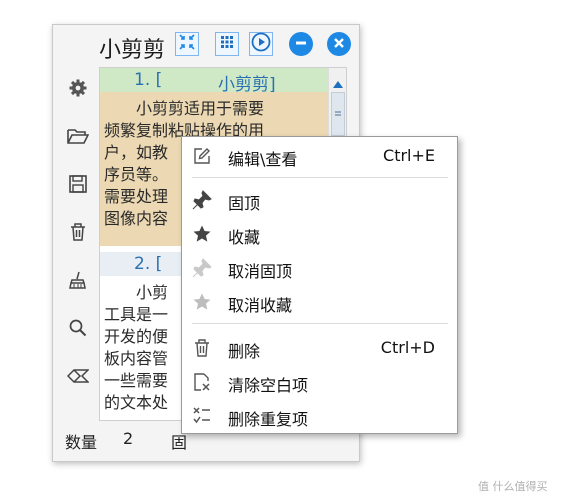 This screenshot has width=565, height=500. Describe the element at coordinates (319, 302) in the screenshot. I see `menu-item-unfavorite: 取消收藏` at that location.